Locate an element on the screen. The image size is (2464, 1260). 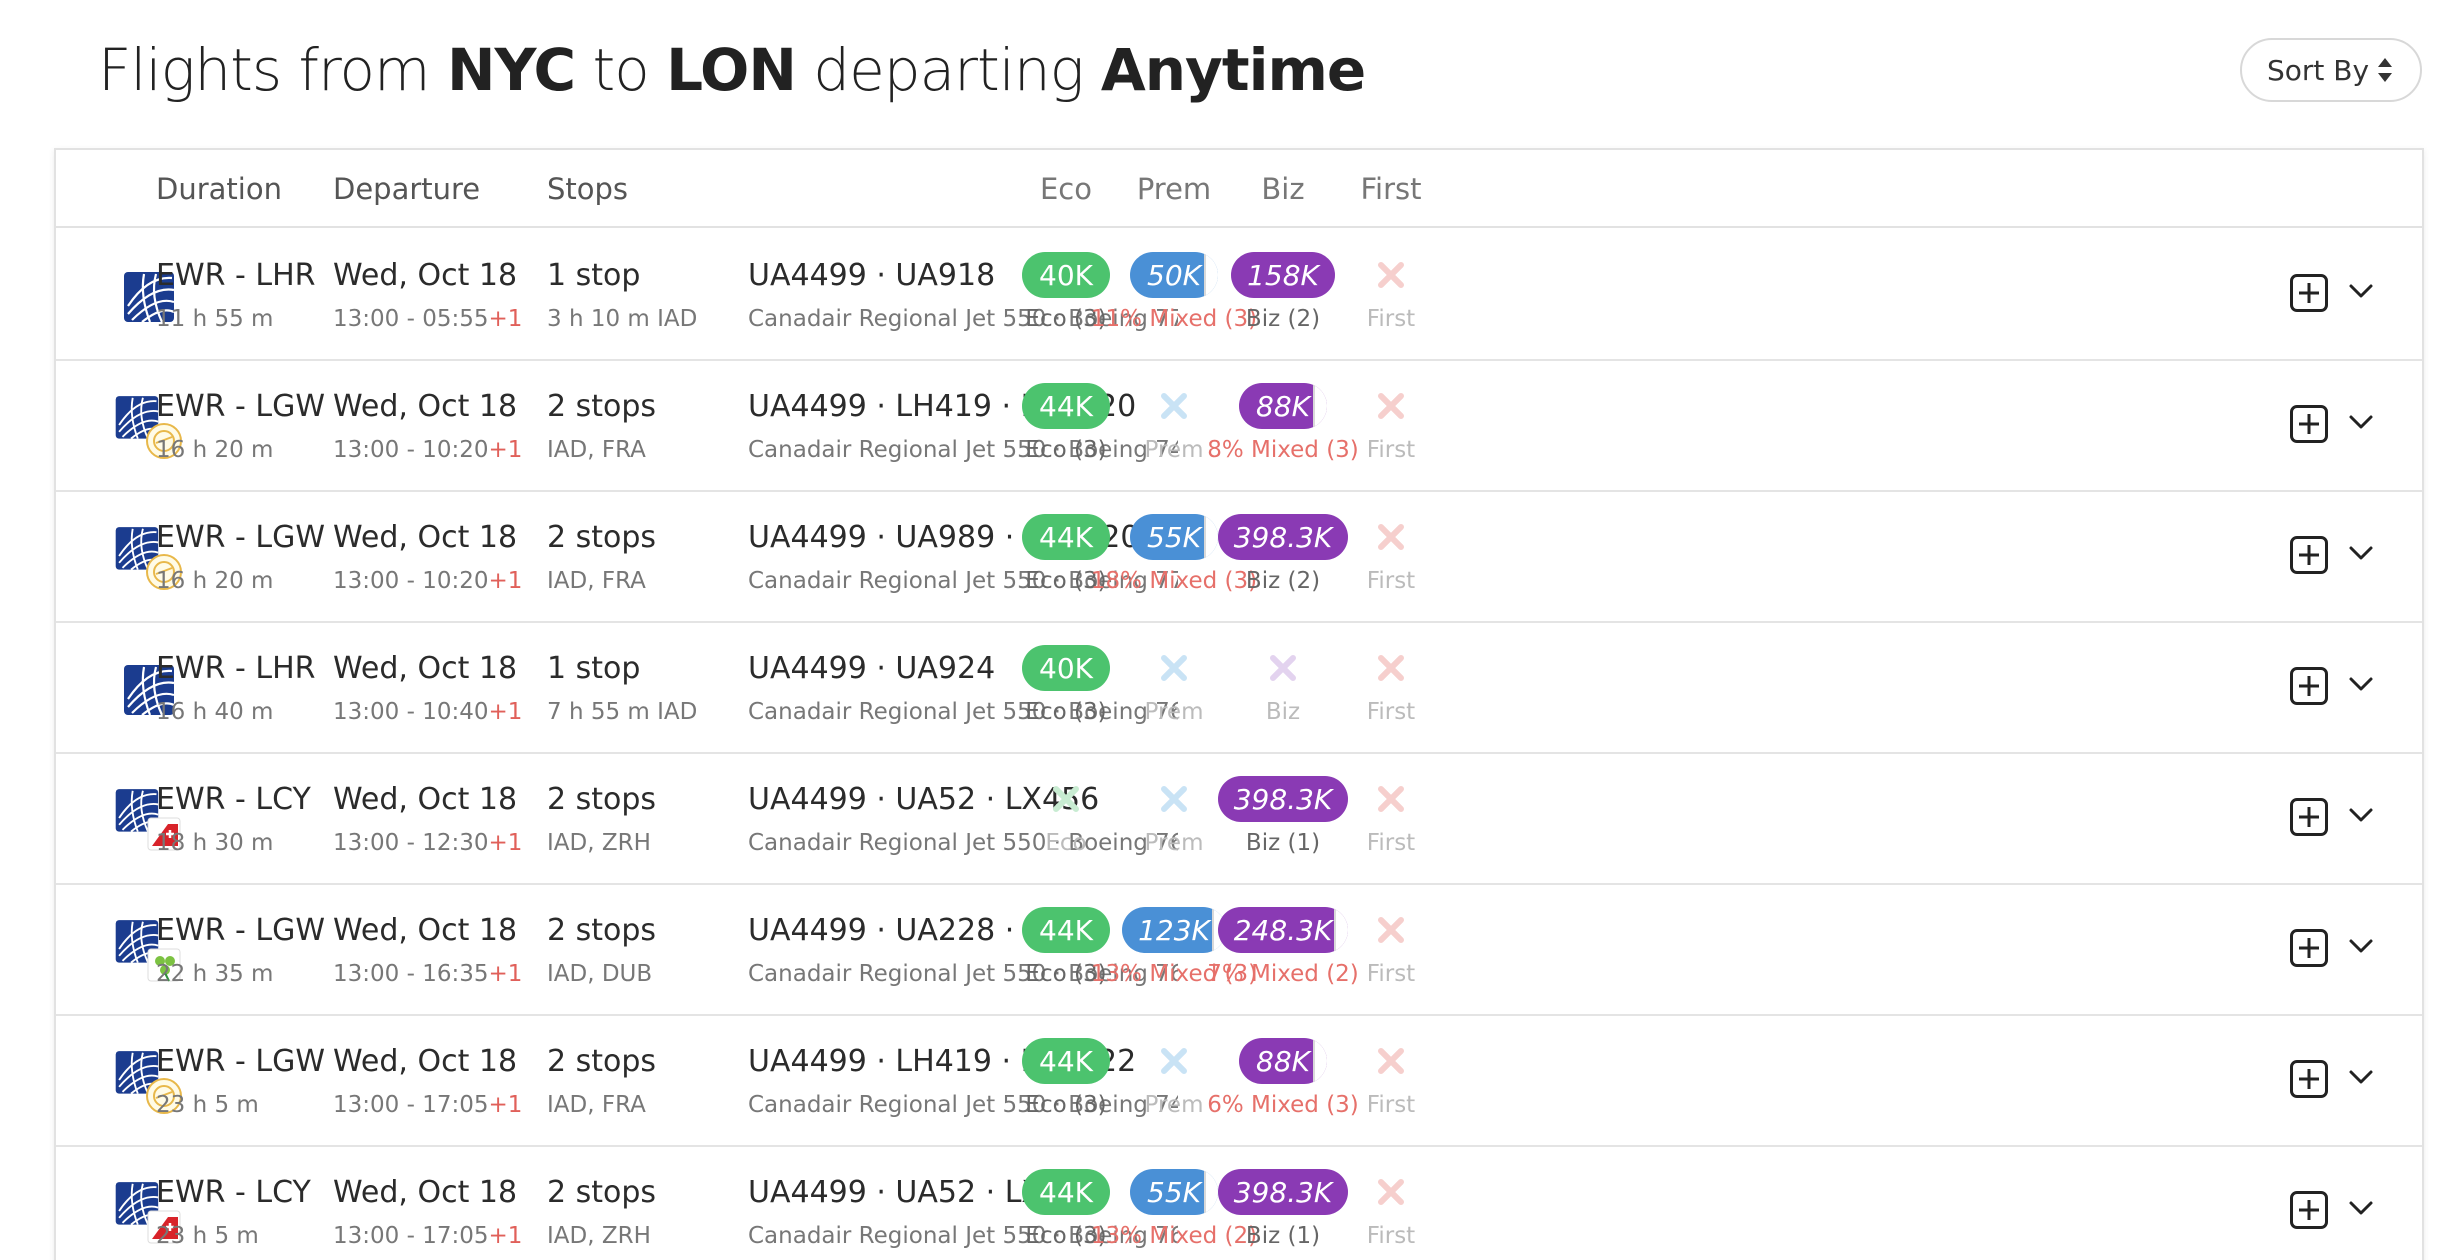
stops-detail: 3 h 10 m IAD is located at coordinates (622, 319).